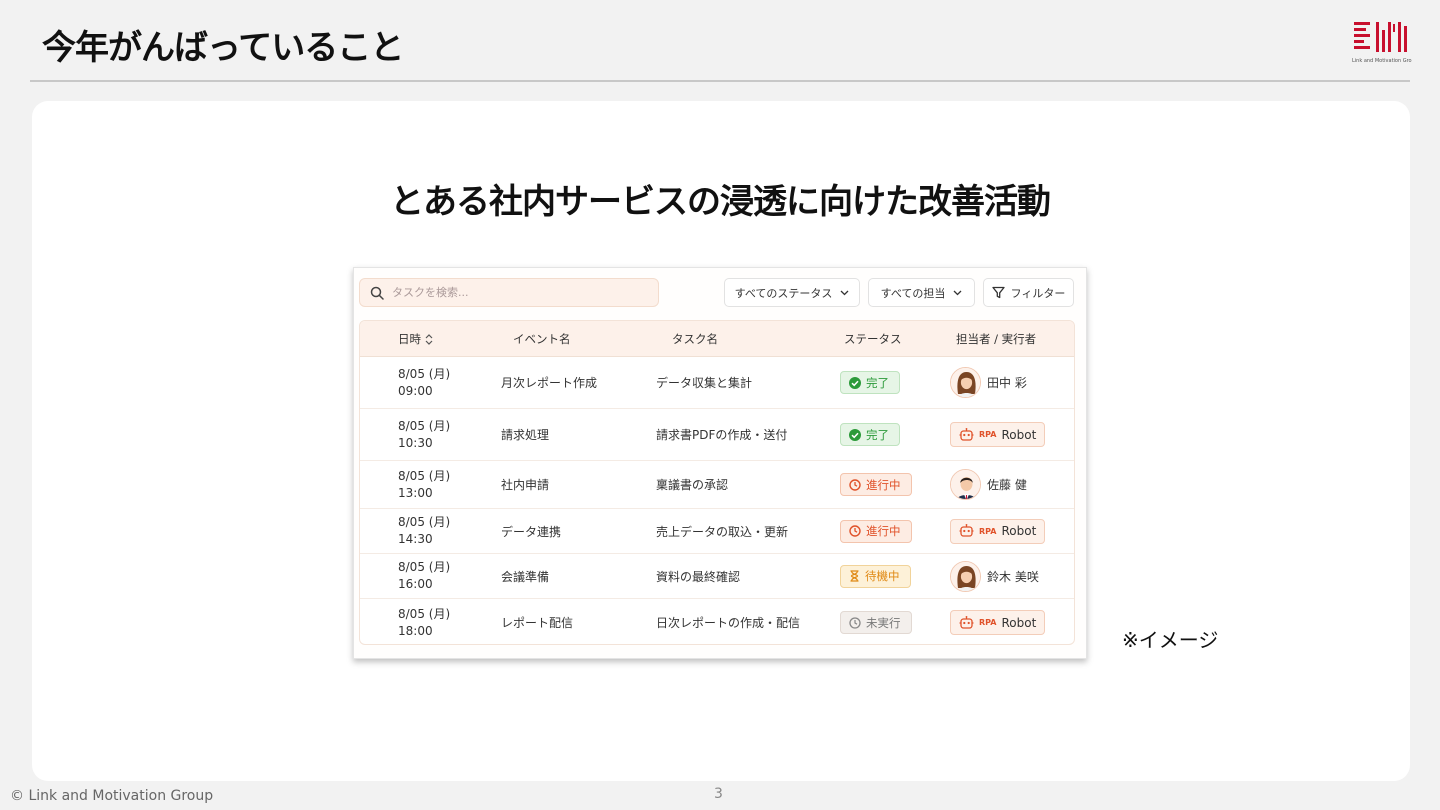  What do you see at coordinates (855, 382) in the screenshot?
I see `check-circle-icon` at bounding box center [855, 382].